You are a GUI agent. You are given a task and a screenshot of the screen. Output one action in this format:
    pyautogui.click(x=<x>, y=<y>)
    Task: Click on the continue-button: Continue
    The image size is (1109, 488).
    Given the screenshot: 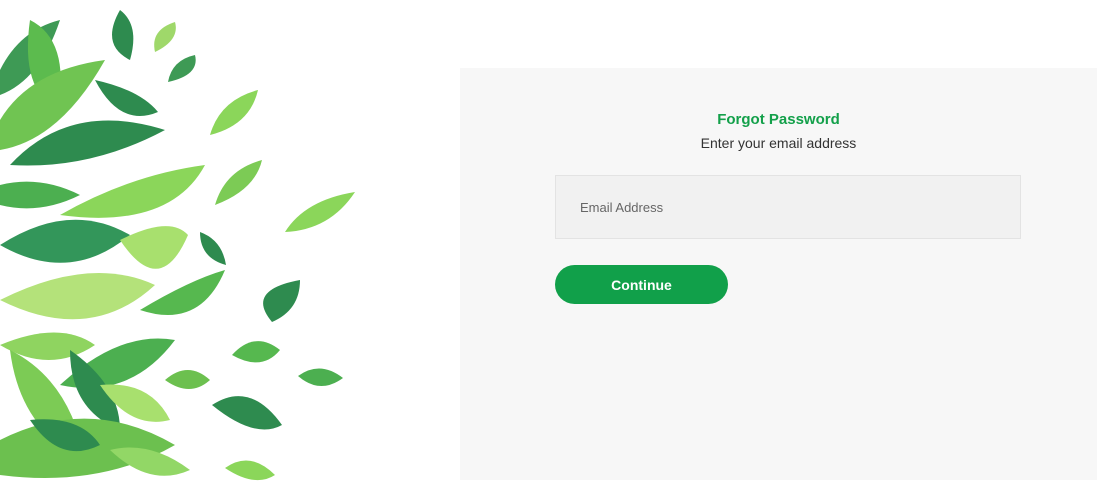 What is the action you would take?
    pyautogui.click(x=641, y=284)
    